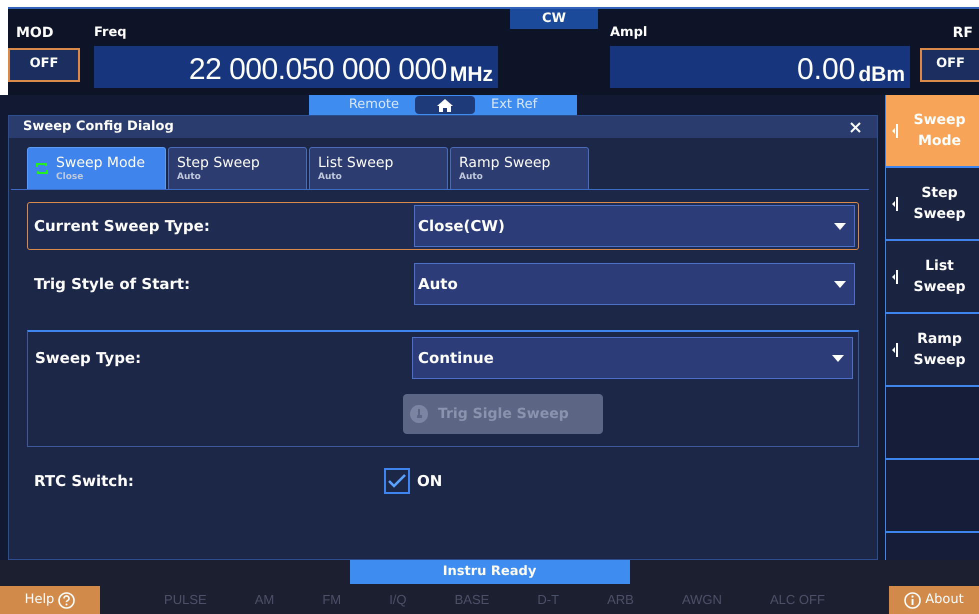 The image size is (979, 614). Describe the element at coordinates (932, 277) in the screenshot. I see `softkey: List Sweep` at that location.